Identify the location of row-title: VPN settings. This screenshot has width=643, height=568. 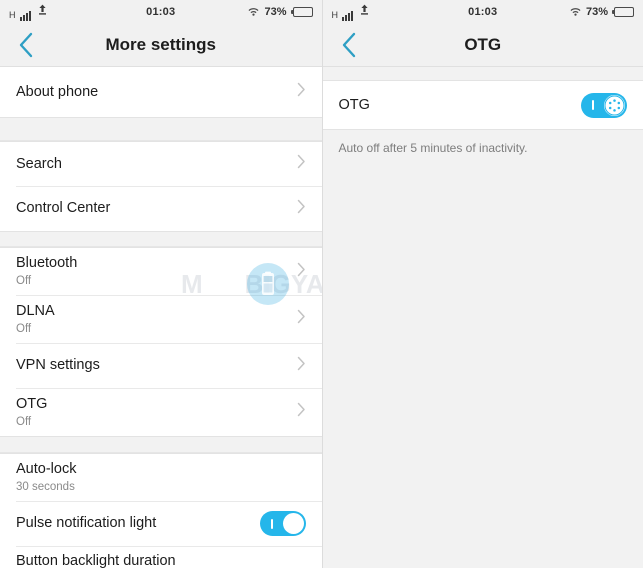
(58, 365).